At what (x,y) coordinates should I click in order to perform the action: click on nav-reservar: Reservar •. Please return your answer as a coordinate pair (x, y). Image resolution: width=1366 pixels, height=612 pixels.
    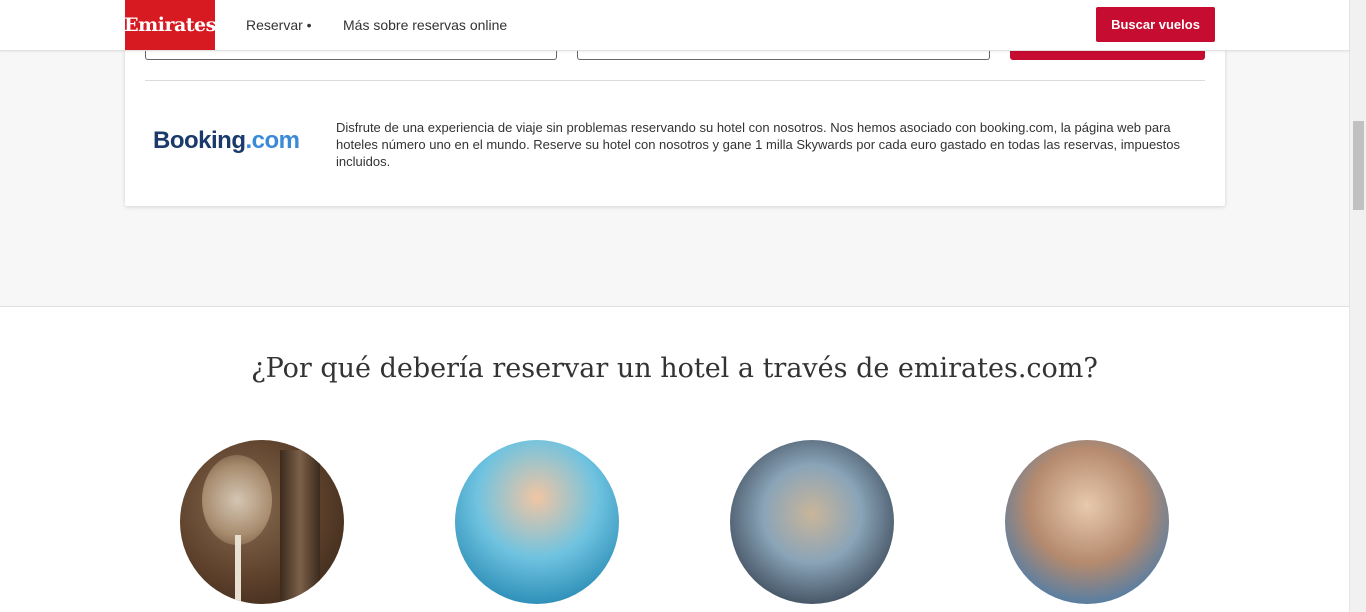
    Looking at the image, I should click on (279, 25).